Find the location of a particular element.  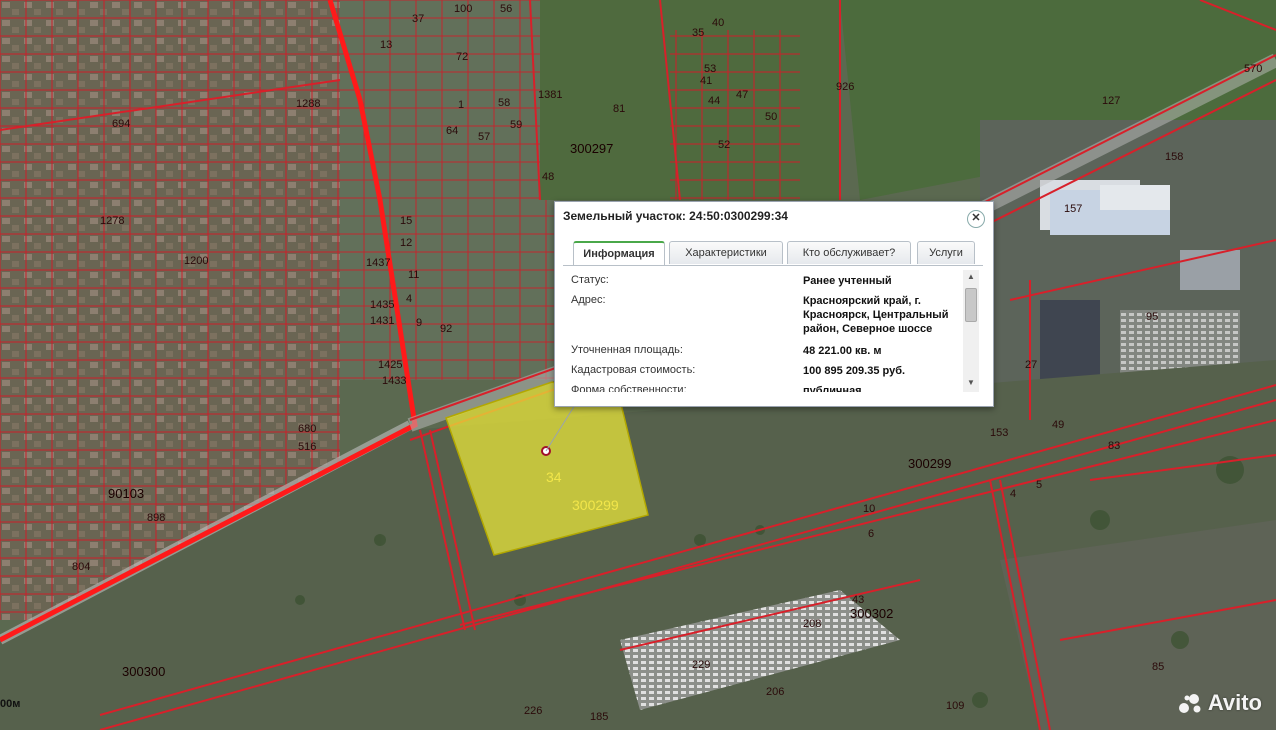

map-label: 59 is located at coordinates (516, 125).